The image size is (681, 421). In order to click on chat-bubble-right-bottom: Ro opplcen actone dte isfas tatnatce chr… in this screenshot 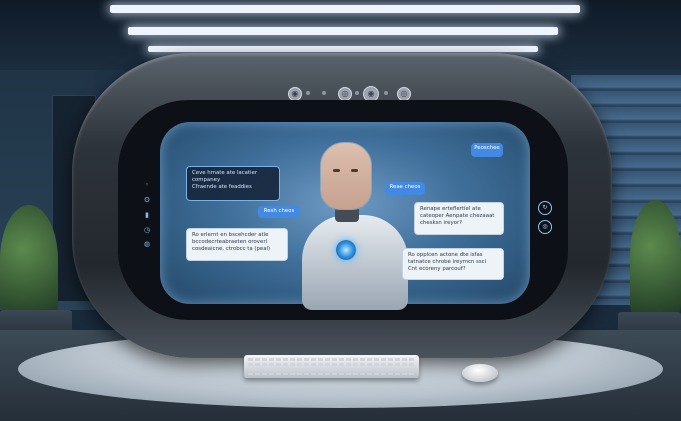, I will do `click(453, 264)`.